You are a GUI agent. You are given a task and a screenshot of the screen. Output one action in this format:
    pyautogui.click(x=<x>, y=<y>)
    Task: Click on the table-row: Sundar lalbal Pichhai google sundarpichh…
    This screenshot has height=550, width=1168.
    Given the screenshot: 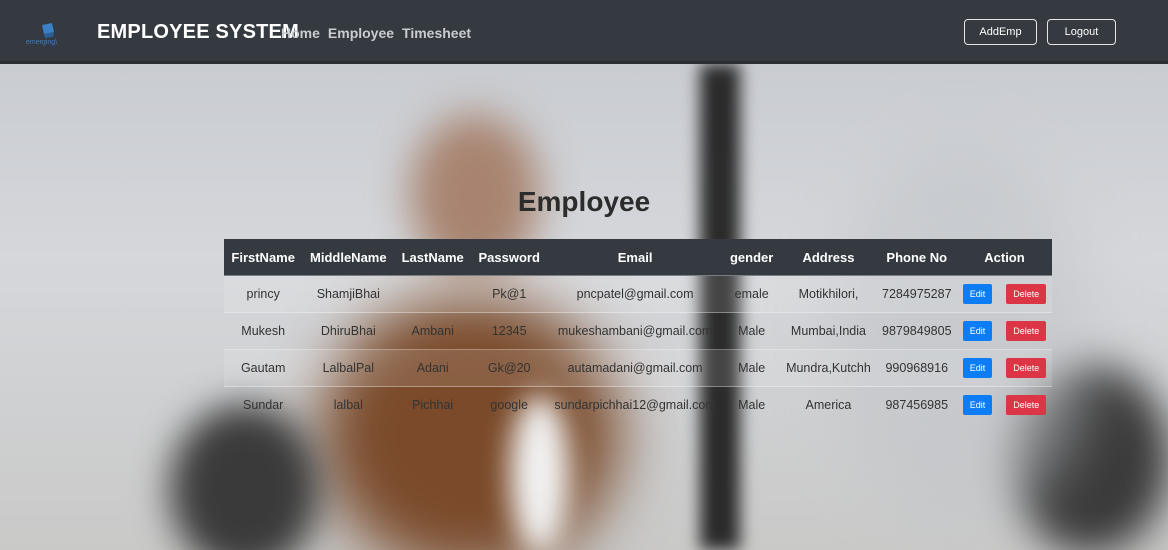 What is the action you would take?
    pyautogui.click(x=638, y=404)
    